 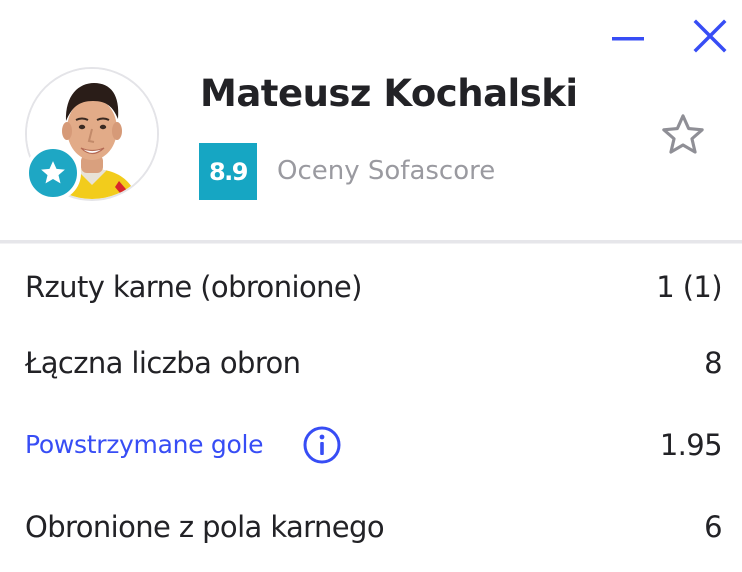 I want to click on star-icon, so click(x=53, y=172).